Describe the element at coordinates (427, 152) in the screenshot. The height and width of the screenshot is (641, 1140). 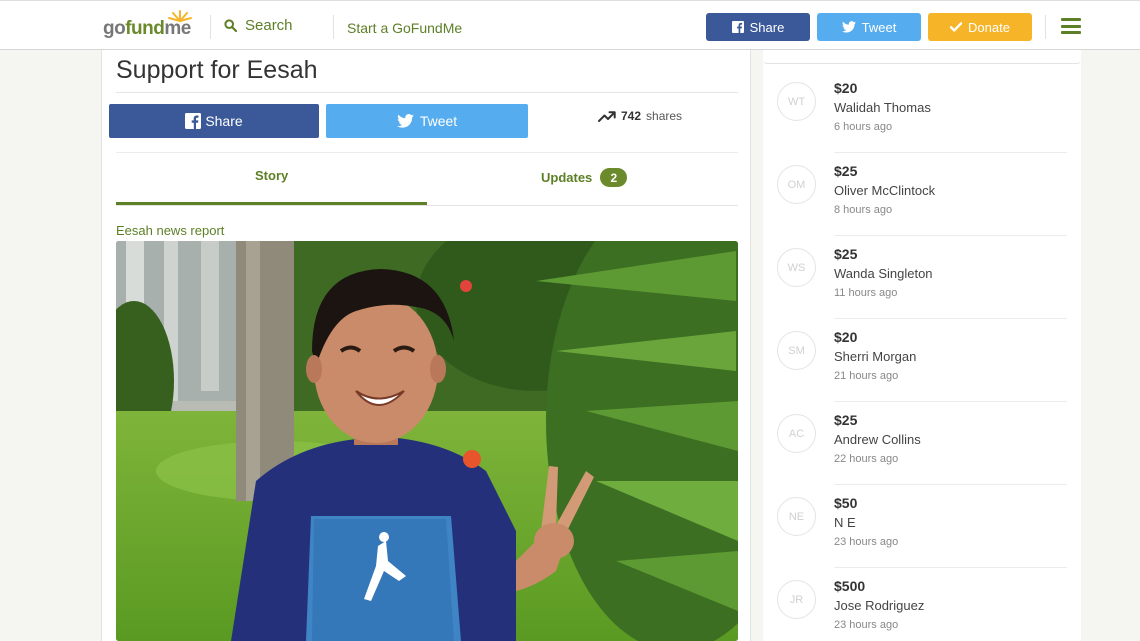
I see `divider` at that location.